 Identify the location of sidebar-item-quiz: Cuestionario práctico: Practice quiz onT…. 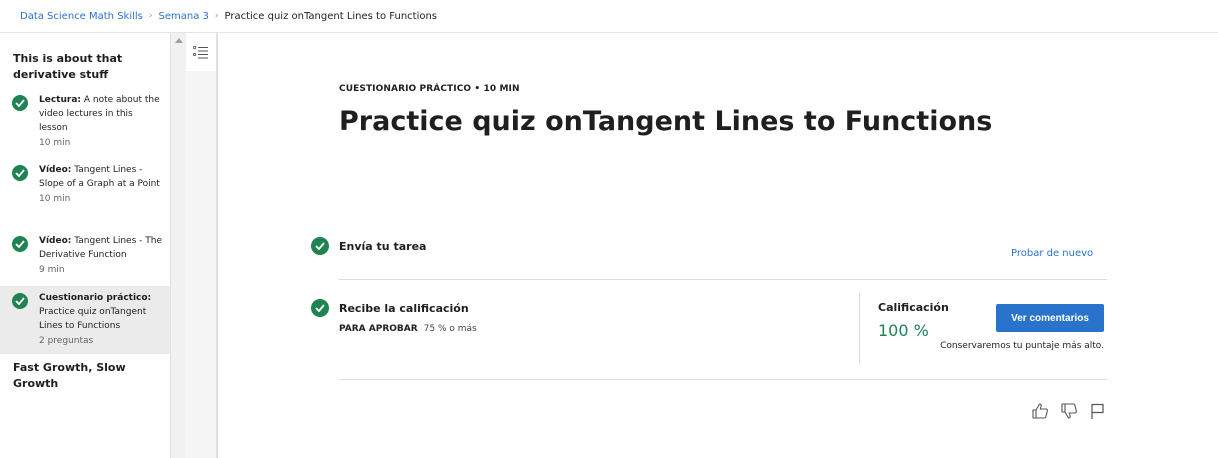
(85, 320).